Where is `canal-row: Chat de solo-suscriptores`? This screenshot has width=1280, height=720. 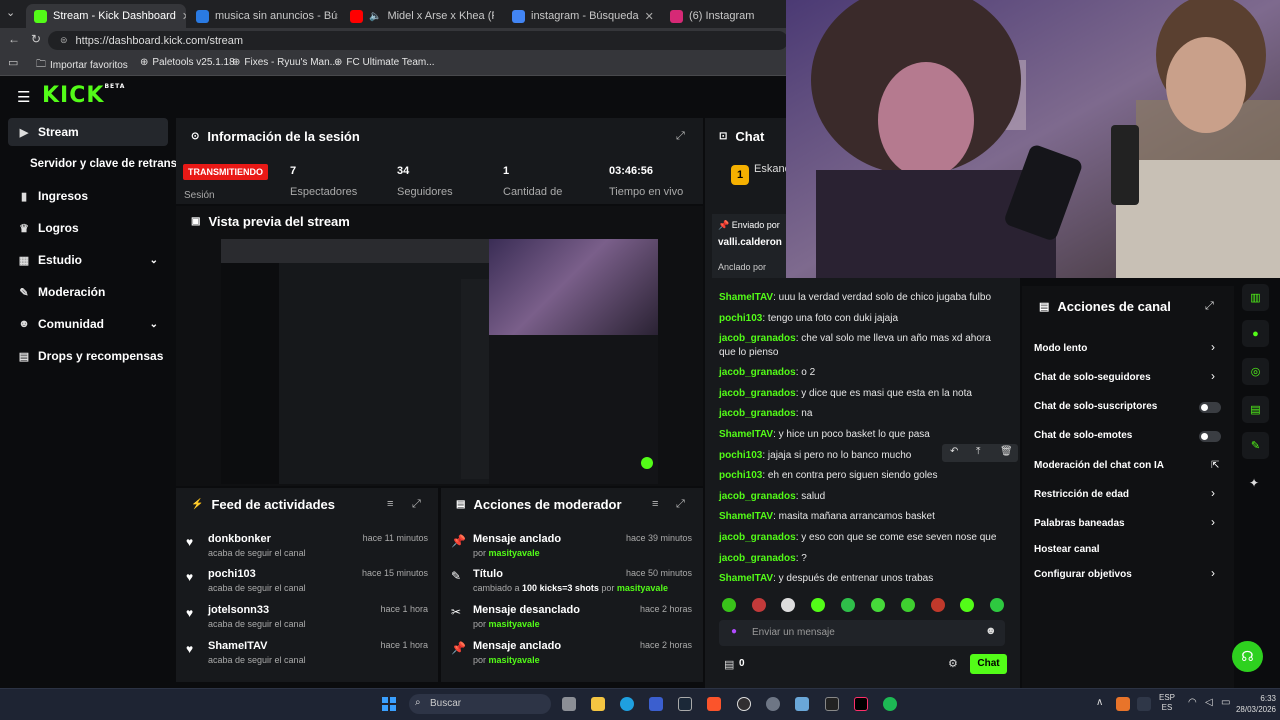
canal-row: Chat de solo-suscriptores is located at coordinates (1095, 406).